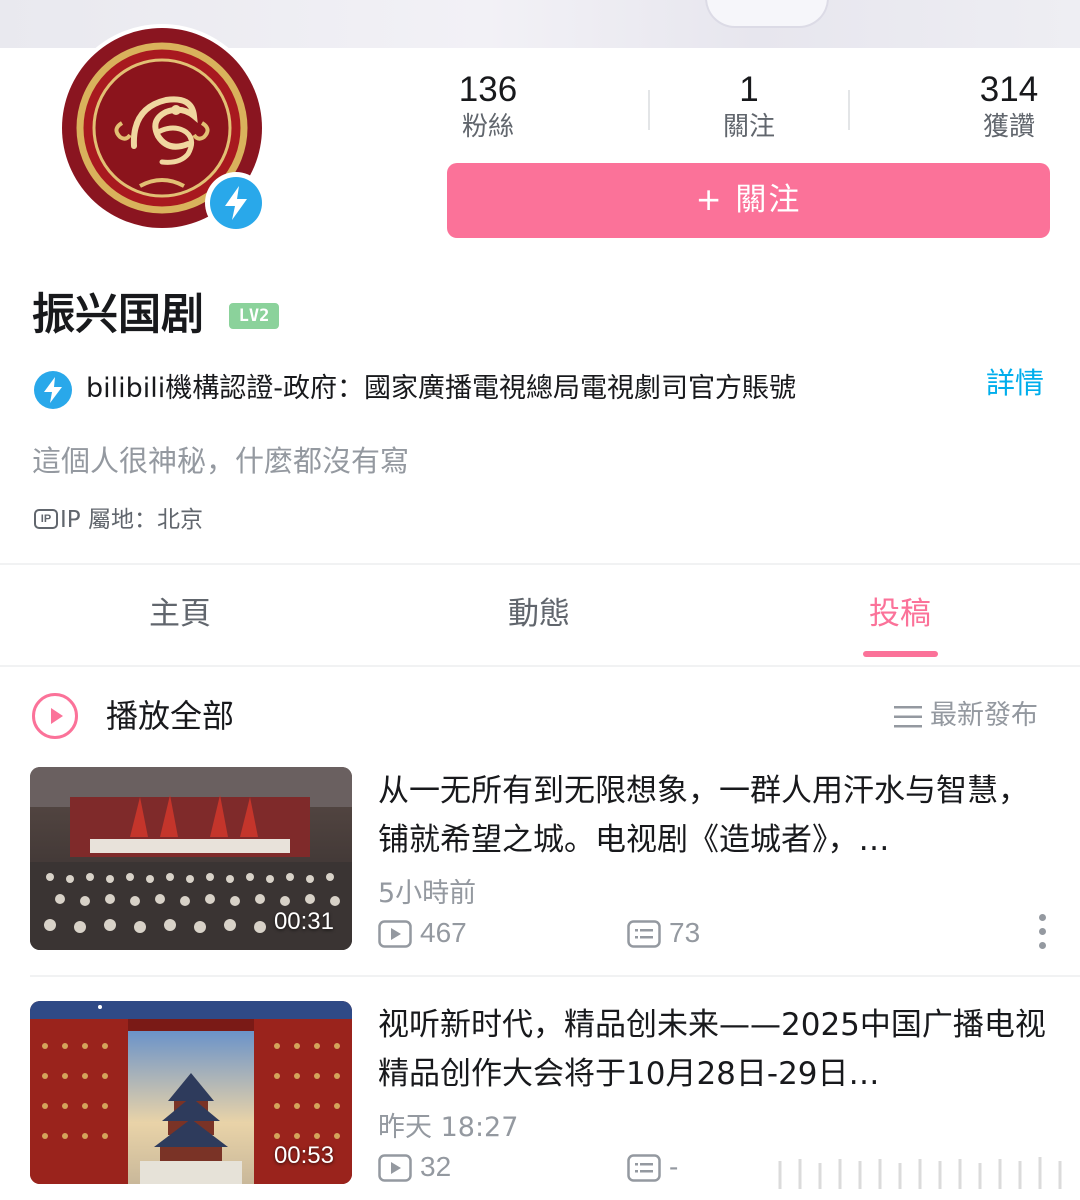  Describe the element at coordinates (170, 716) in the screenshot. I see `play-all-button: 播放全部` at that location.